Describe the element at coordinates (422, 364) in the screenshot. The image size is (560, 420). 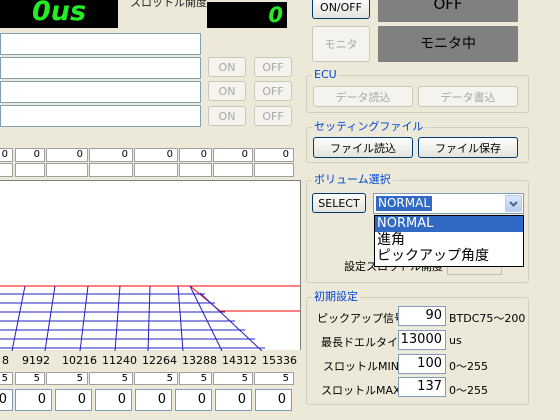
I see `throttle-min-input: 100` at that location.